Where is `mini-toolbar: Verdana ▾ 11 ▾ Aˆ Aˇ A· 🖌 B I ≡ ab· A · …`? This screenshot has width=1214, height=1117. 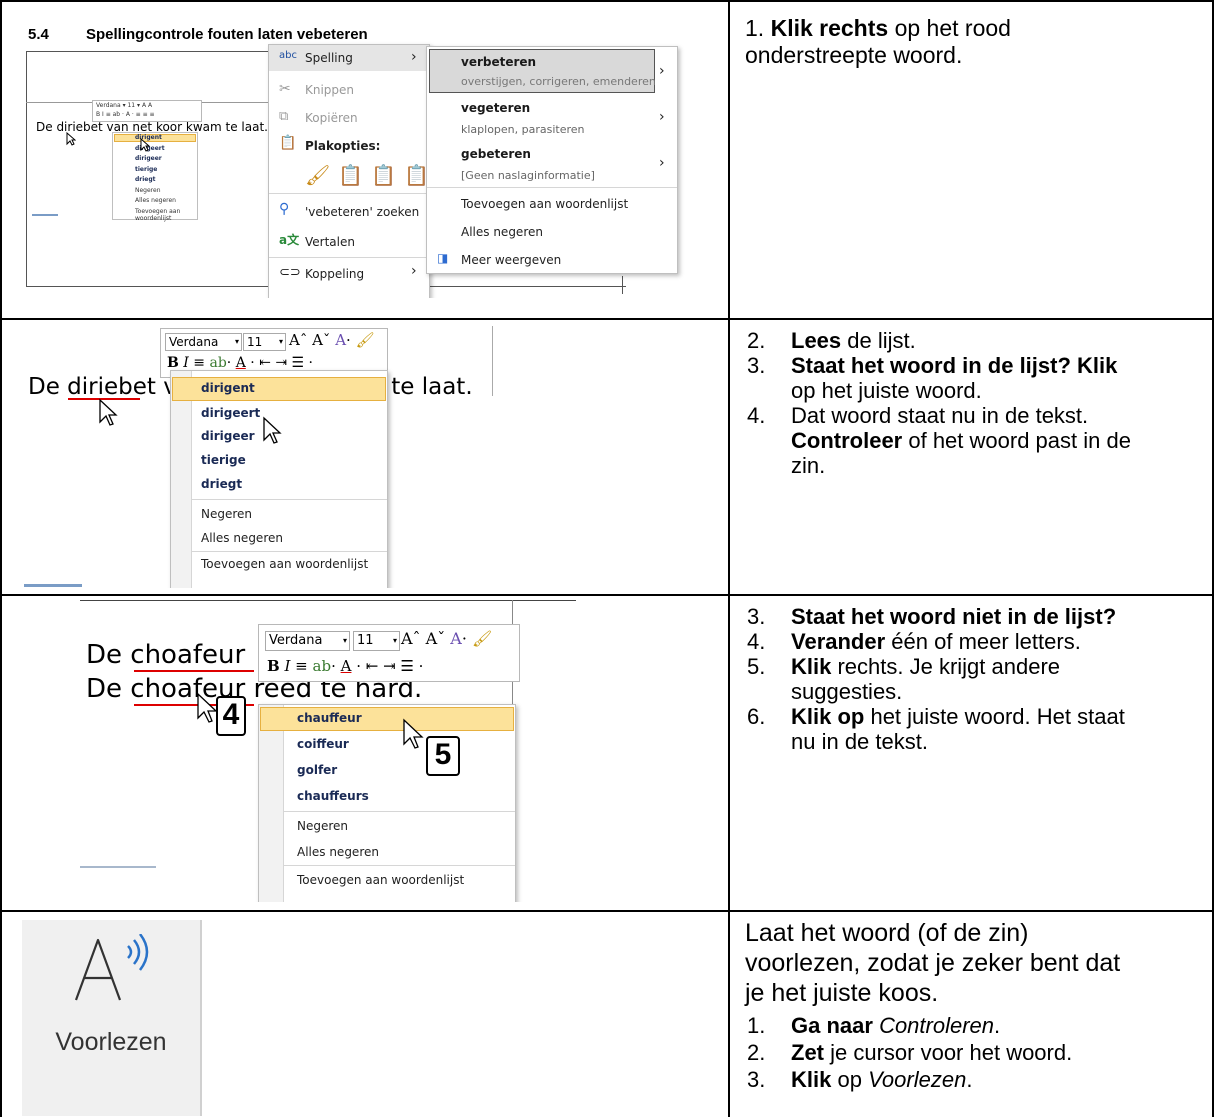
mini-toolbar: Verdana ▾ 11 ▾ Aˆ Aˇ A· 🖌 B I ≡ ab· A · … is located at coordinates (389, 653).